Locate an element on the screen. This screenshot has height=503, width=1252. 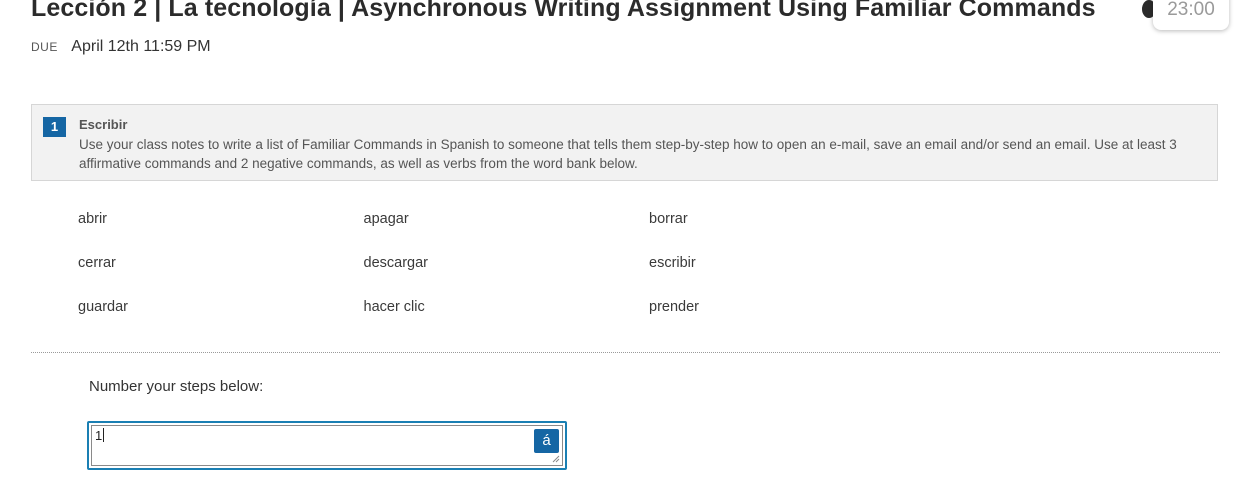
response-text: 1 is located at coordinates (100, 435).